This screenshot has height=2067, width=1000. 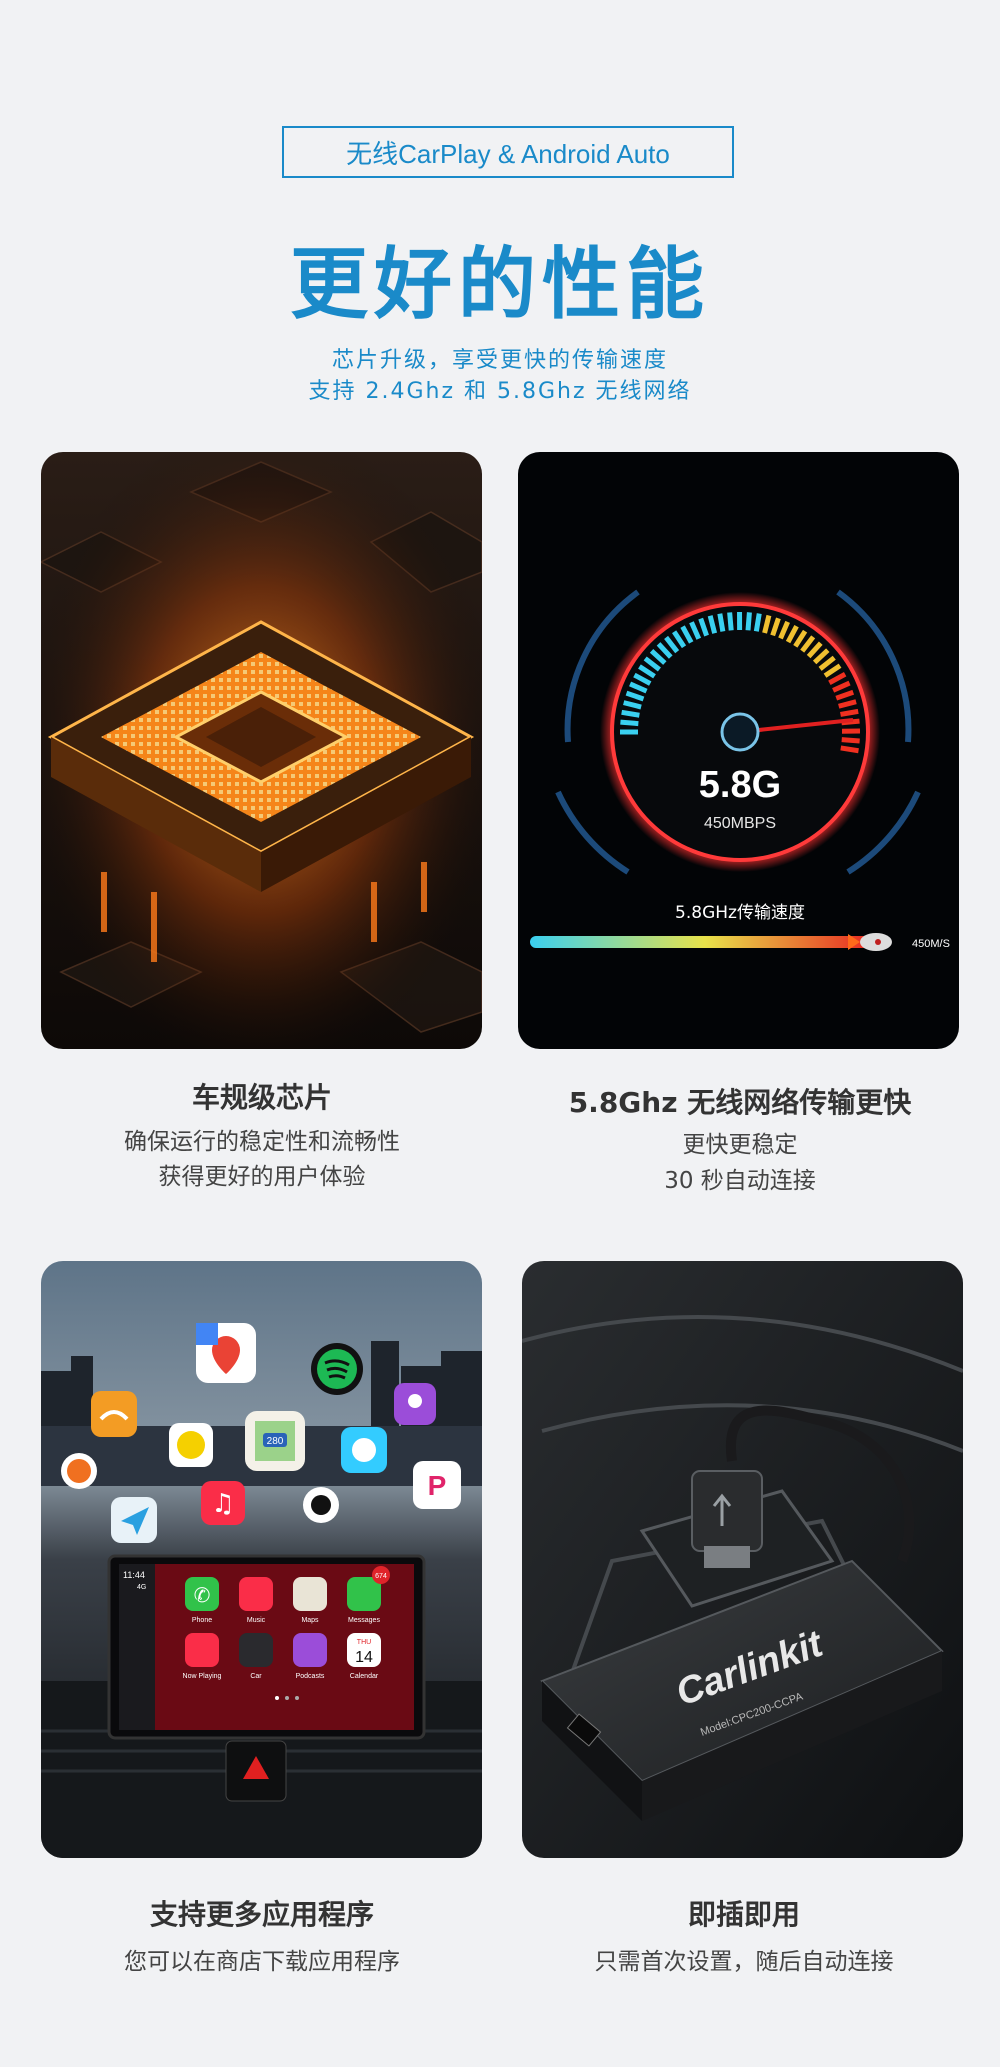 What do you see at coordinates (740, 1145) in the screenshot?
I see `feature-desc-wifi-1: 更快更稳定` at bounding box center [740, 1145].